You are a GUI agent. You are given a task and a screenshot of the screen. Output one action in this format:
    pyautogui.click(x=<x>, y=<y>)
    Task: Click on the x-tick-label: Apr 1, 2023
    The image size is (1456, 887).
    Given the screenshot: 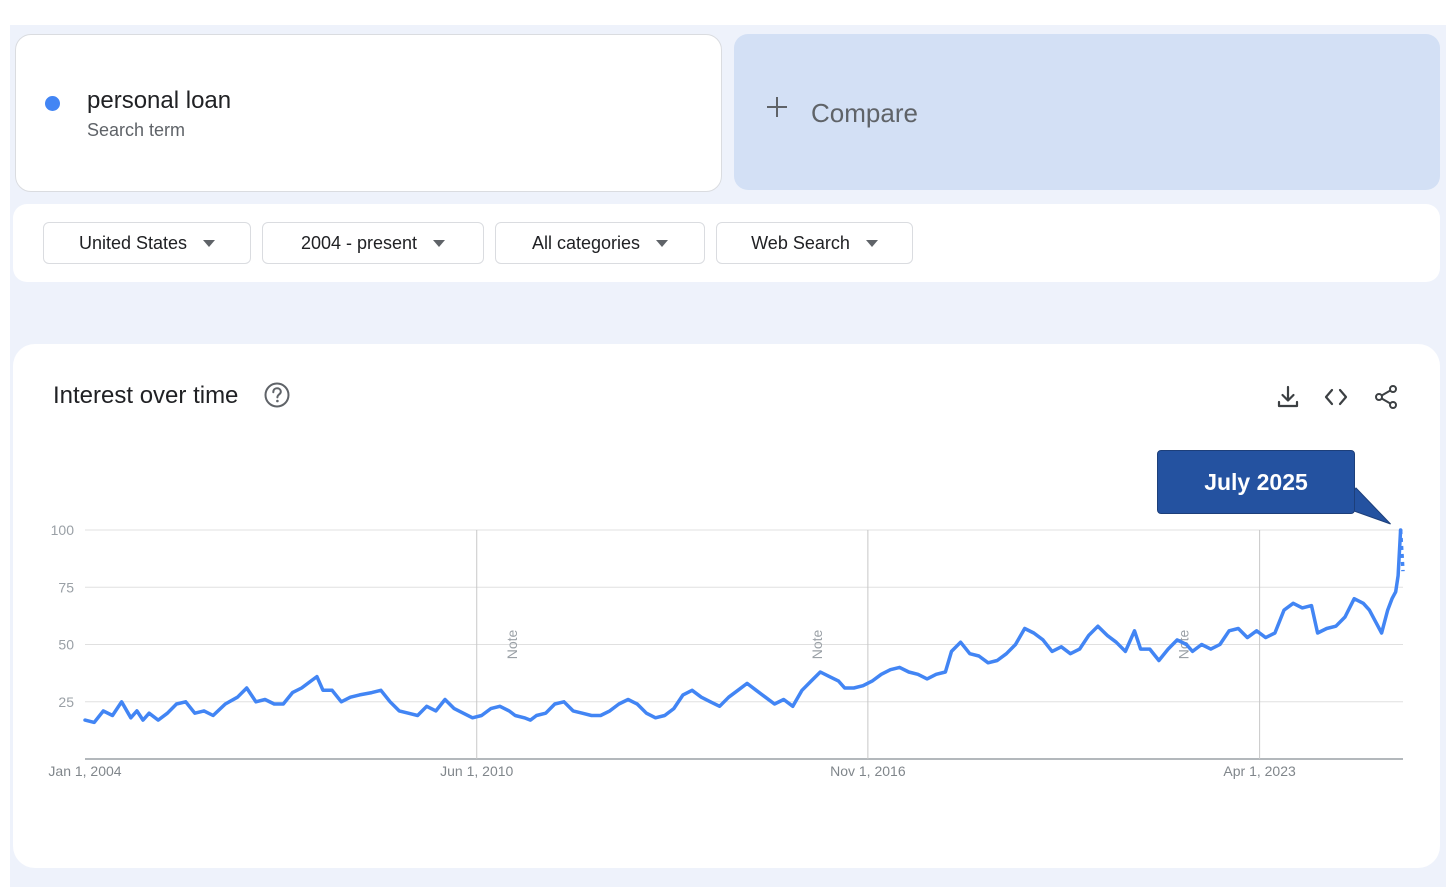 What is the action you would take?
    pyautogui.click(x=1259, y=771)
    